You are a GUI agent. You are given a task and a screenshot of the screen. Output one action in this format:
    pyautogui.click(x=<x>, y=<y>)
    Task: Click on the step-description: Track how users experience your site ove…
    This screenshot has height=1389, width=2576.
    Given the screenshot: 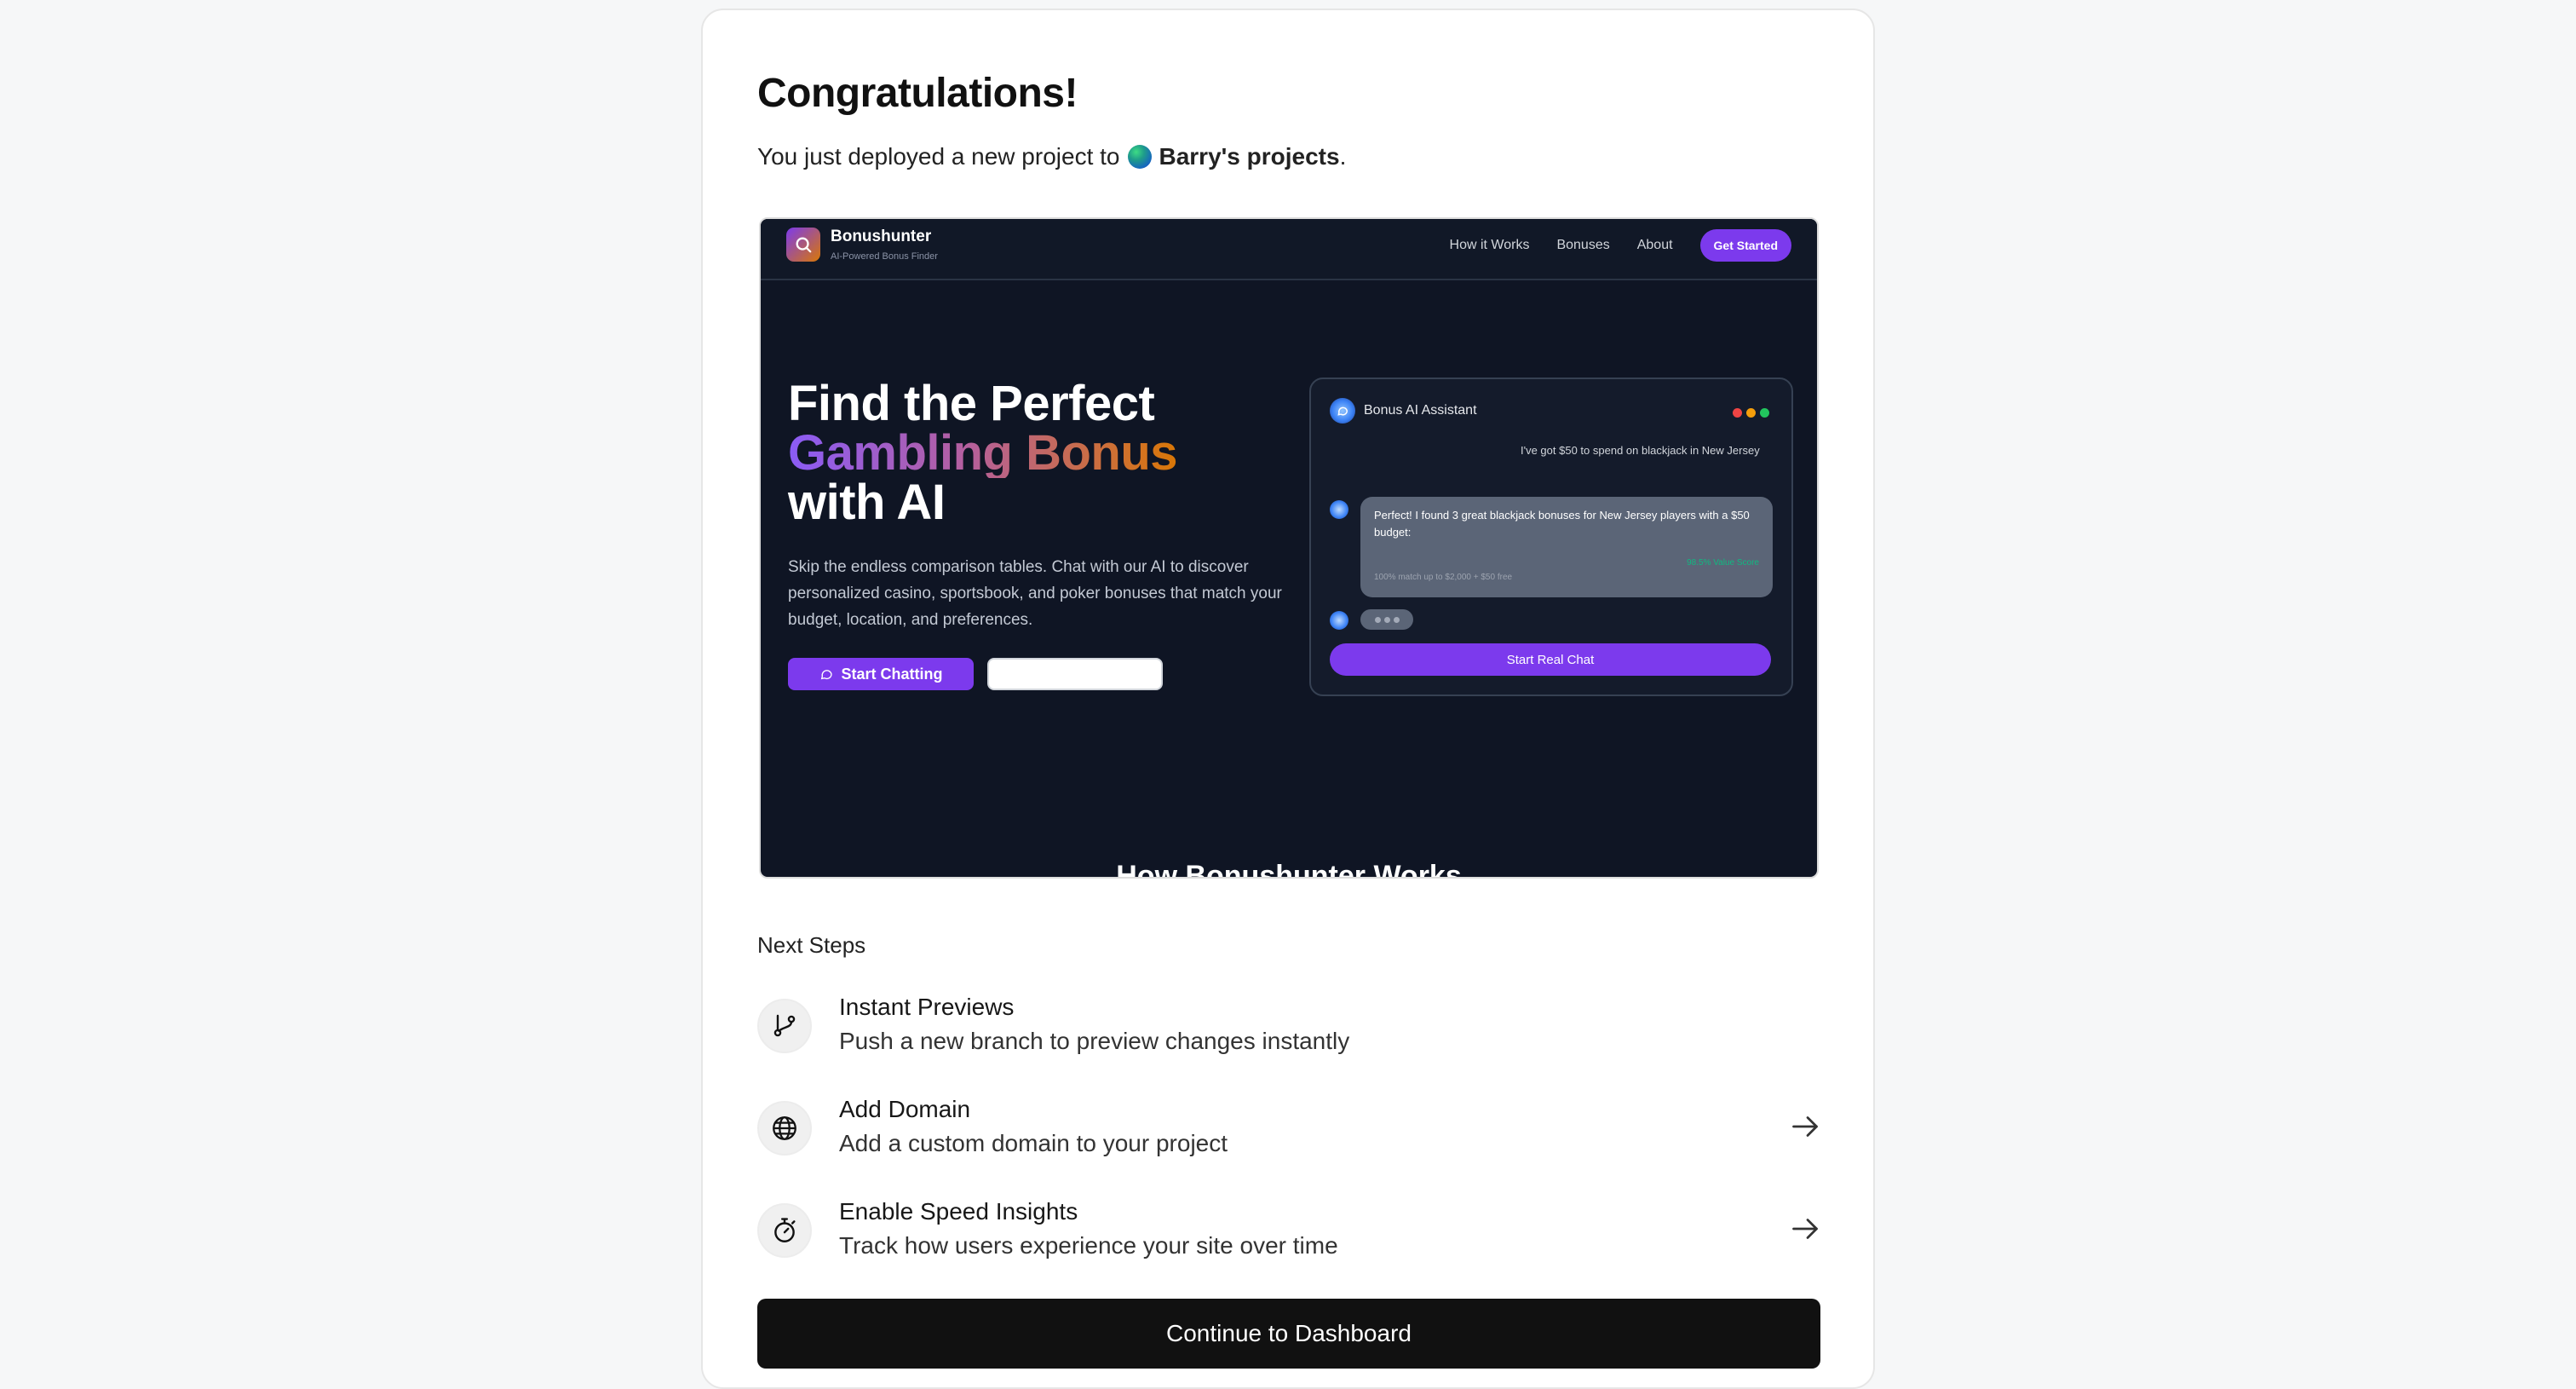 What is the action you would take?
    pyautogui.click(x=1088, y=1245)
    